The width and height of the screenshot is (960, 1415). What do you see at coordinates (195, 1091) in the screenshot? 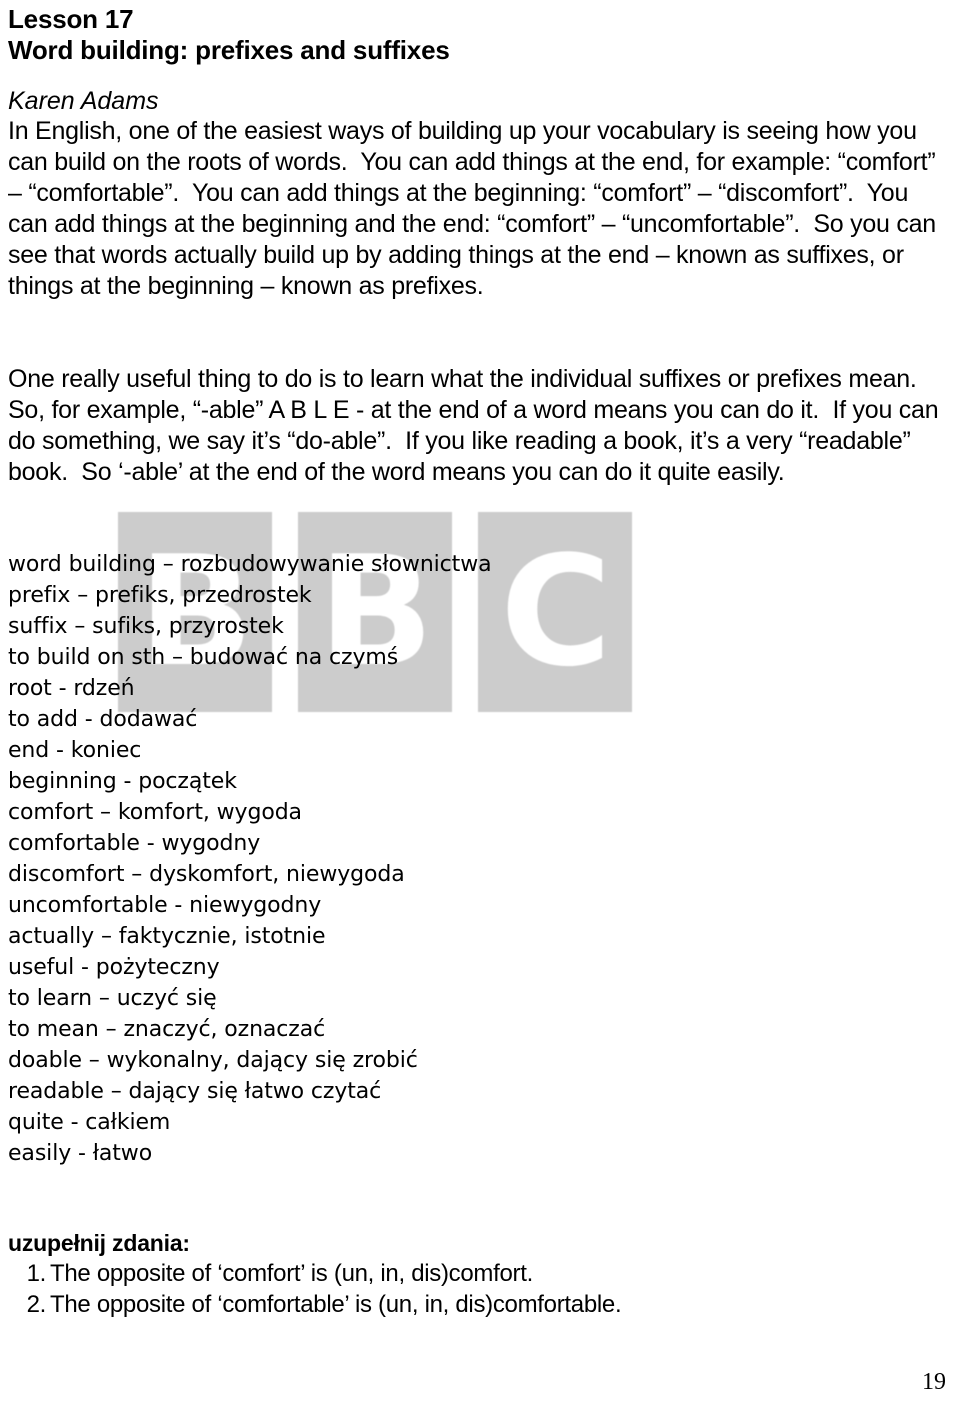
I see `vocabulary-entry: readable – dający się łatwo czytać` at bounding box center [195, 1091].